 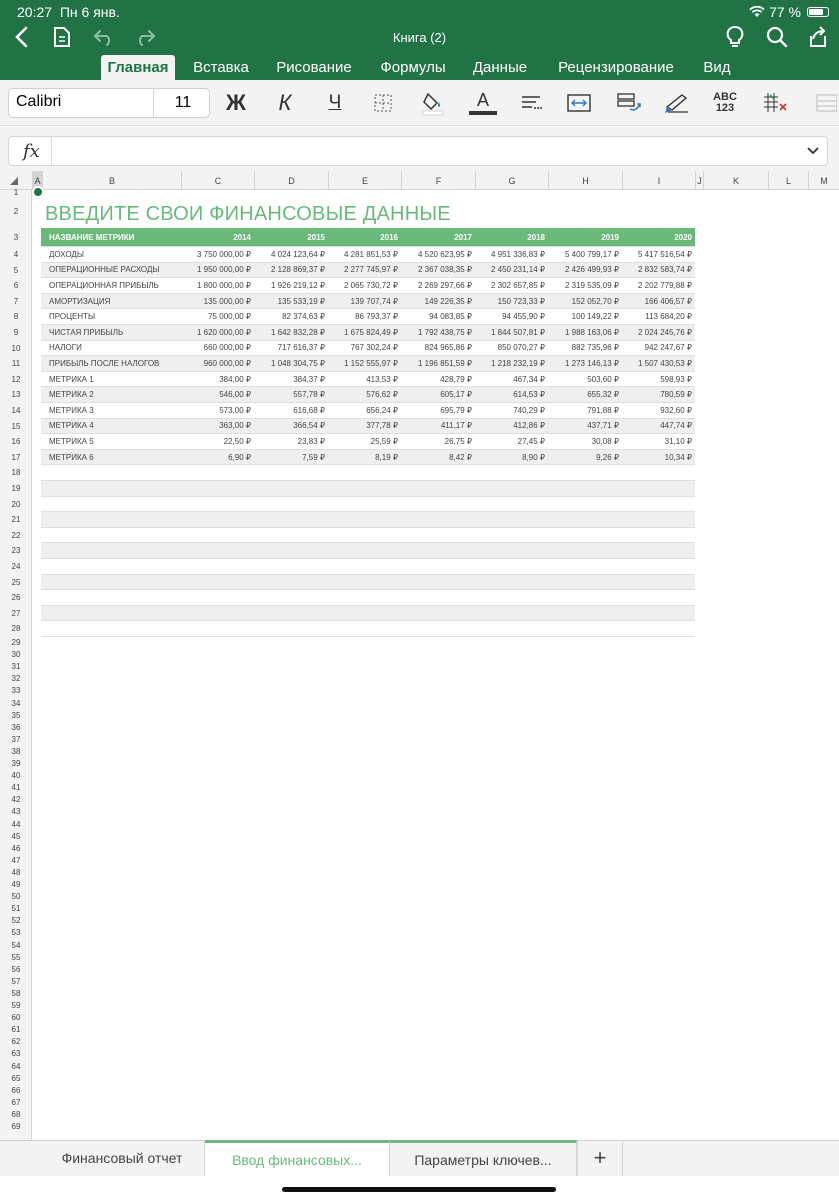 What do you see at coordinates (725, 103) in the screenshot?
I see `spelling-button: ABC 123` at bounding box center [725, 103].